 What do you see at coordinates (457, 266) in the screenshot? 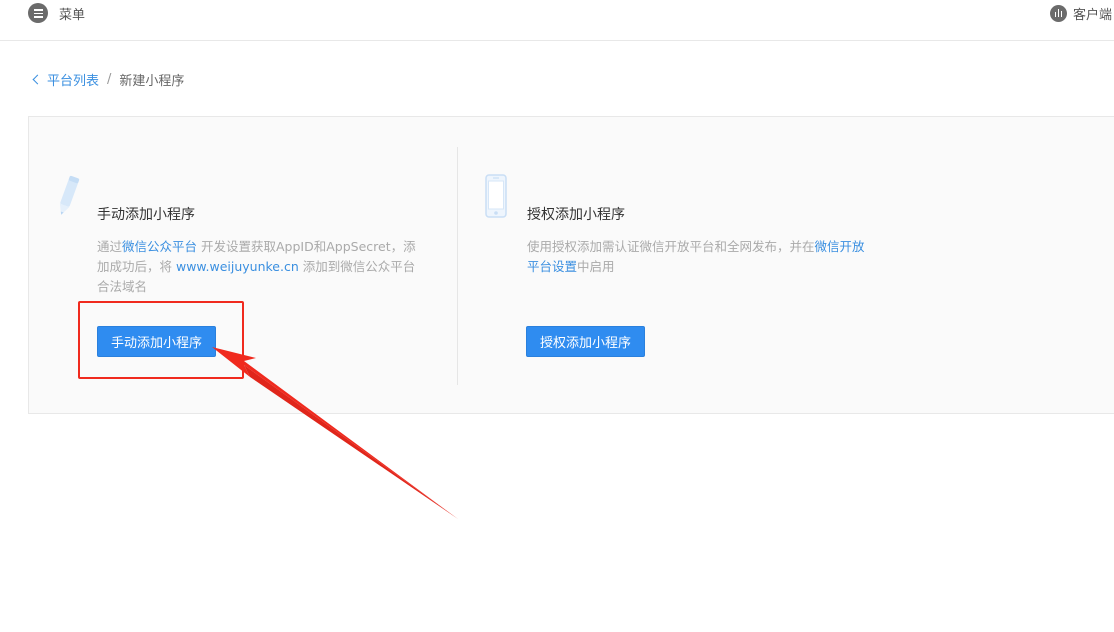
I see `panel-divider` at bounding box center [457, 266].